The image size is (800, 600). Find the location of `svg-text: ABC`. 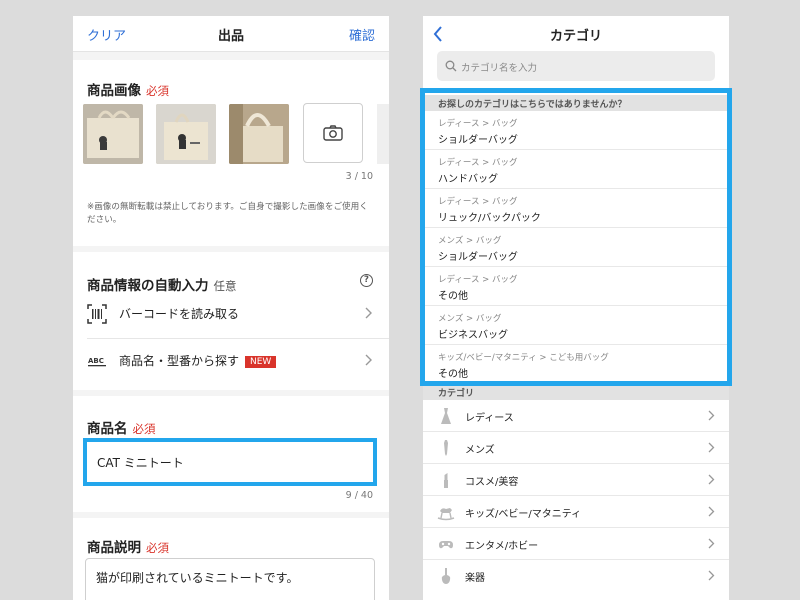

svg-text: ABC is located at coordinates (96, 361).